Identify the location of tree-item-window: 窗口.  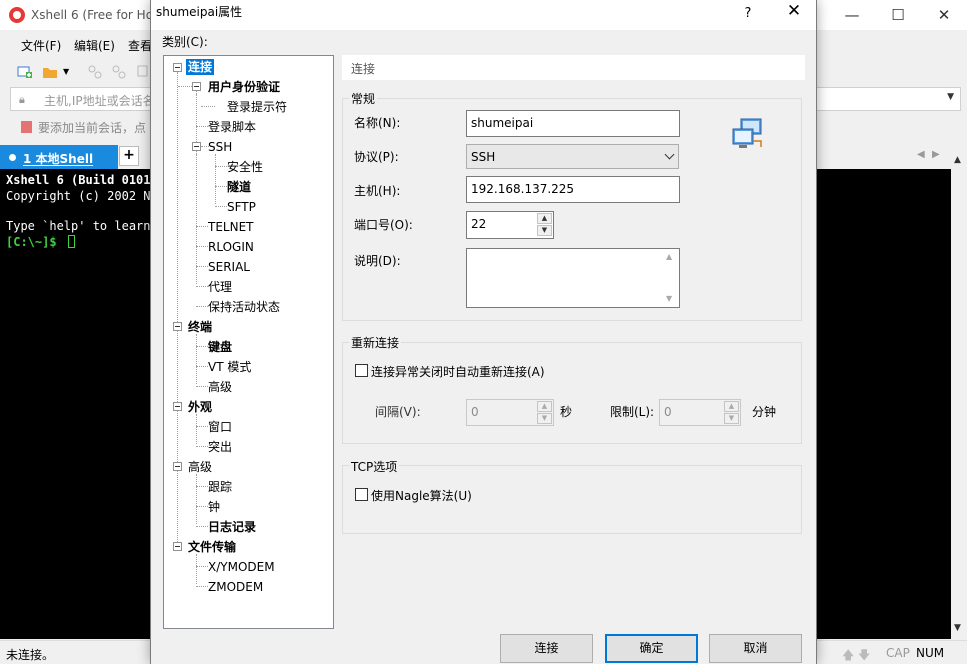
(220, 427).